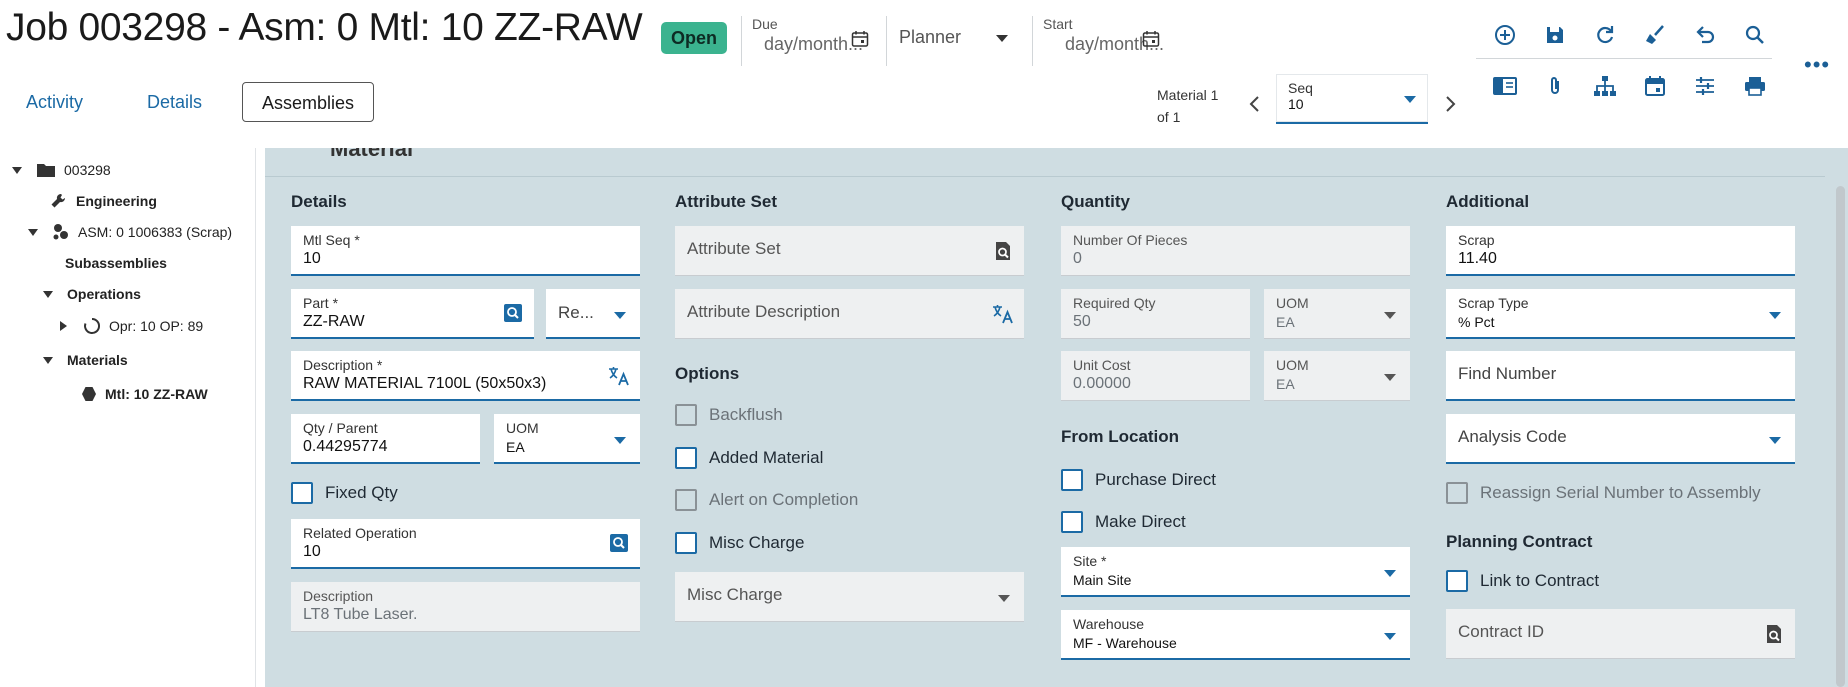 This screenshot has height=687, width=1848. I want to click on status-badge: Open, so click(694, 38).